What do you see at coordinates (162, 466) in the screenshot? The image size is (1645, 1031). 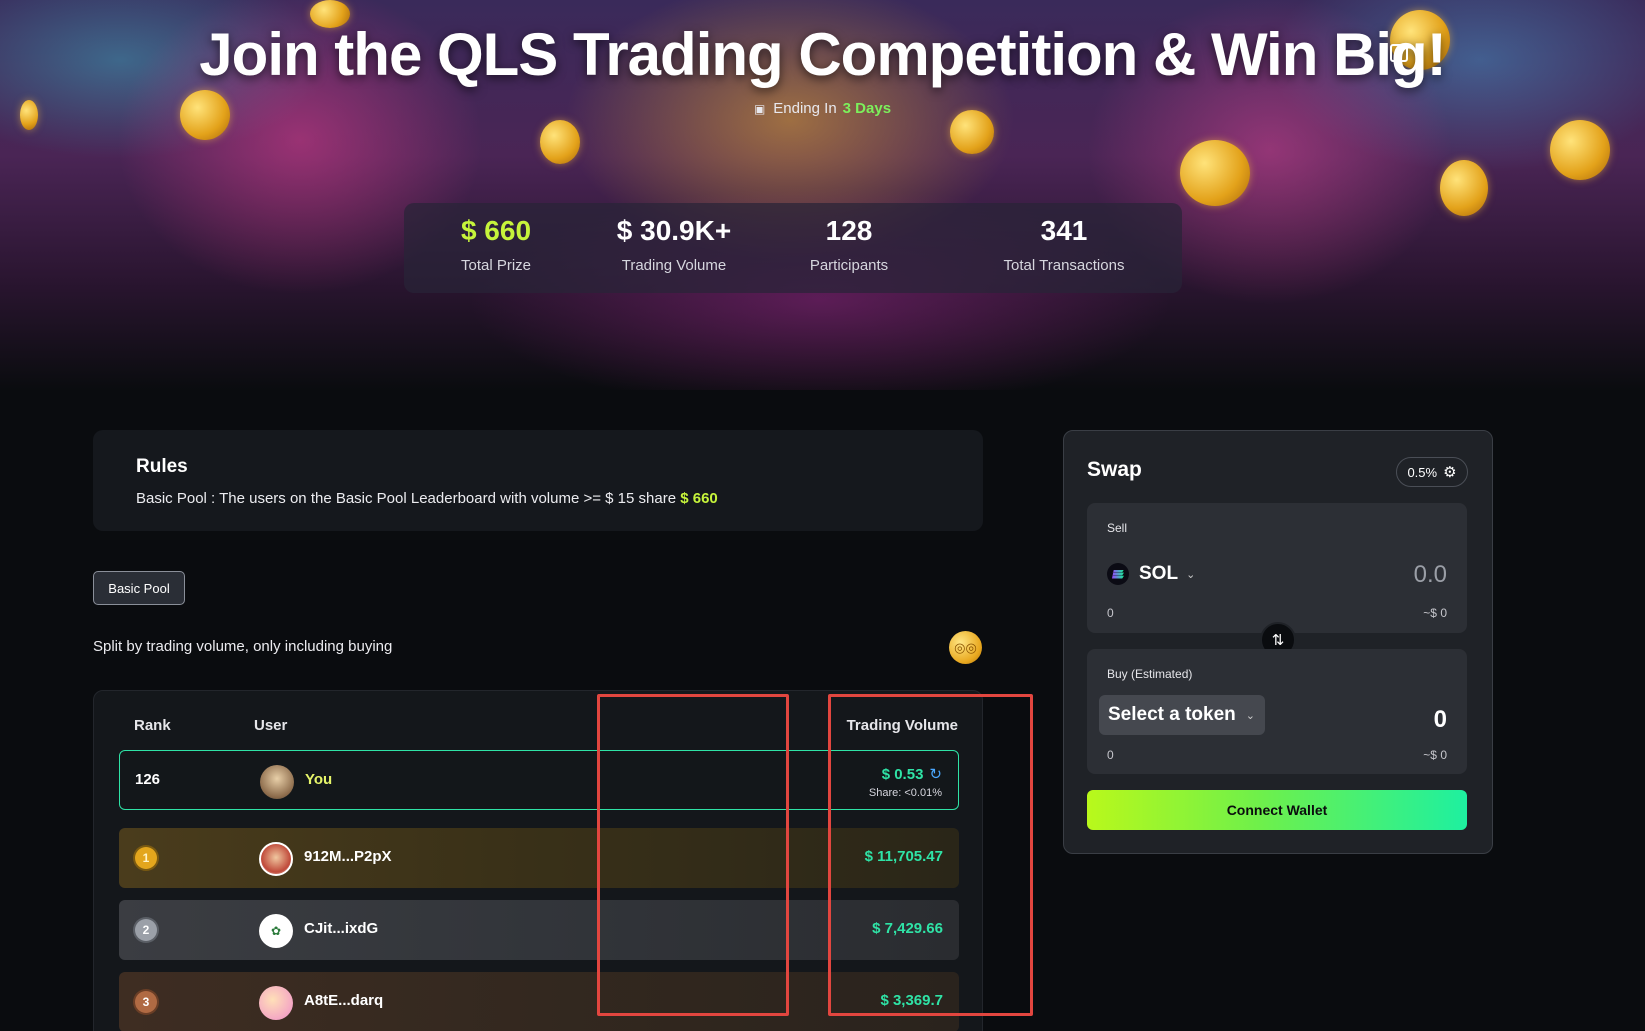 I see `rules-heading: Rules` at bounding box center [162, 466].